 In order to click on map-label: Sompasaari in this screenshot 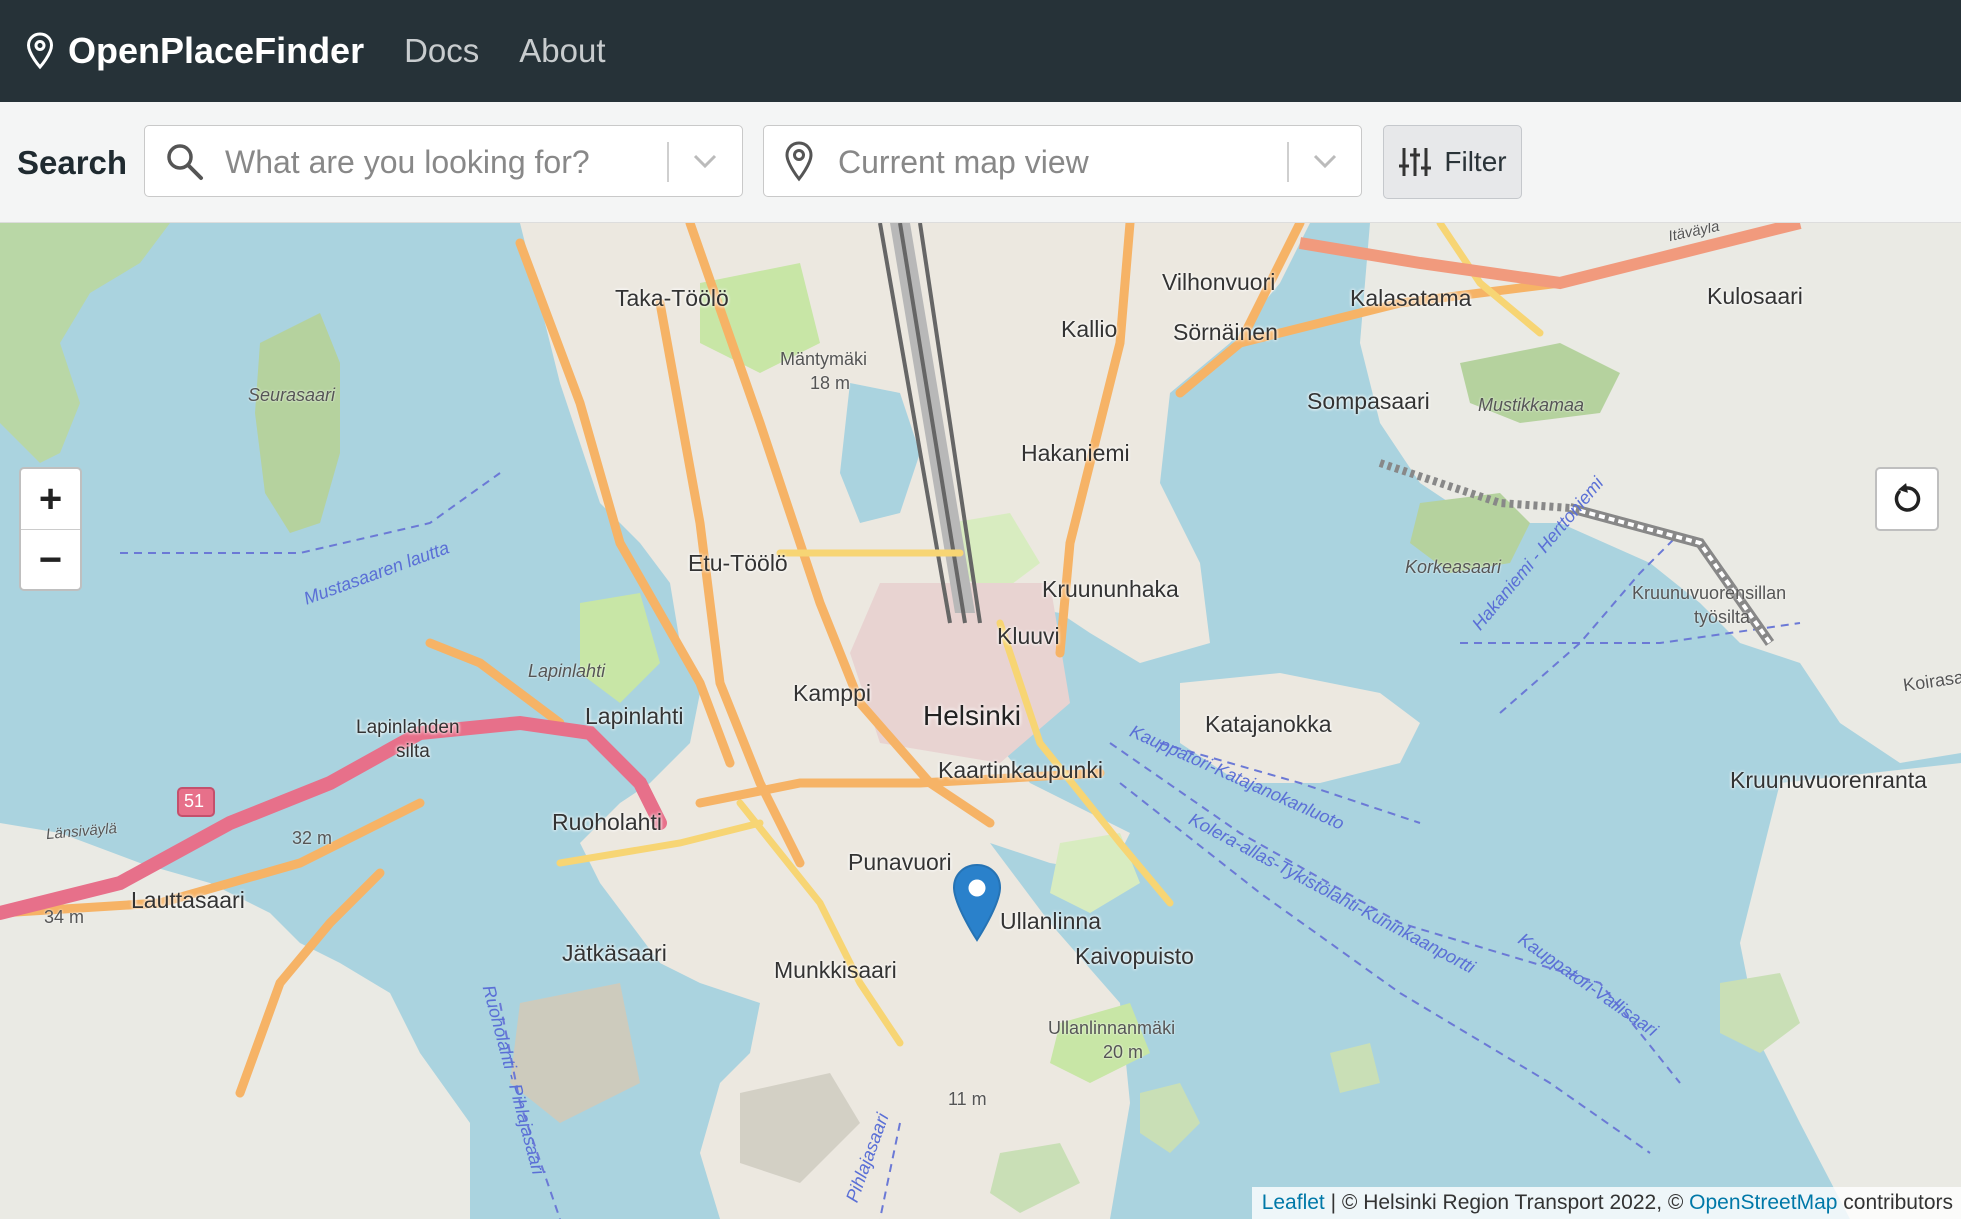, I will do `click(1368, 401)`.